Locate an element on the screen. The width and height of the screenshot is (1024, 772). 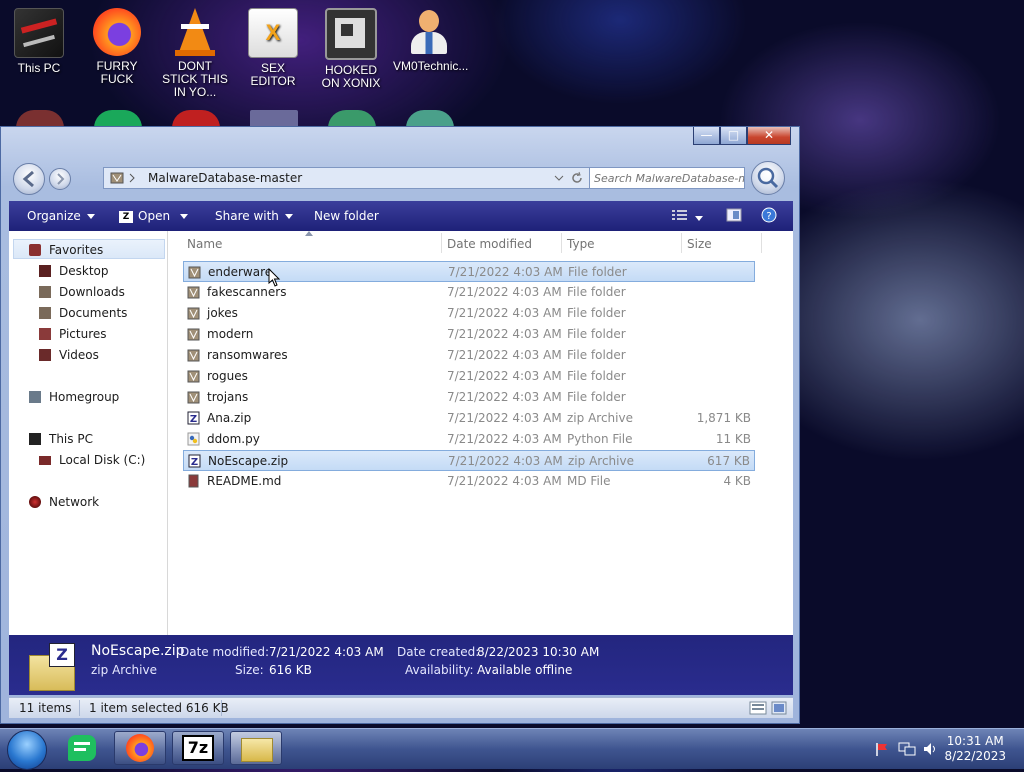
nav-item-local-disk: Local Disk (C:) is located at coordinates (92, 460).